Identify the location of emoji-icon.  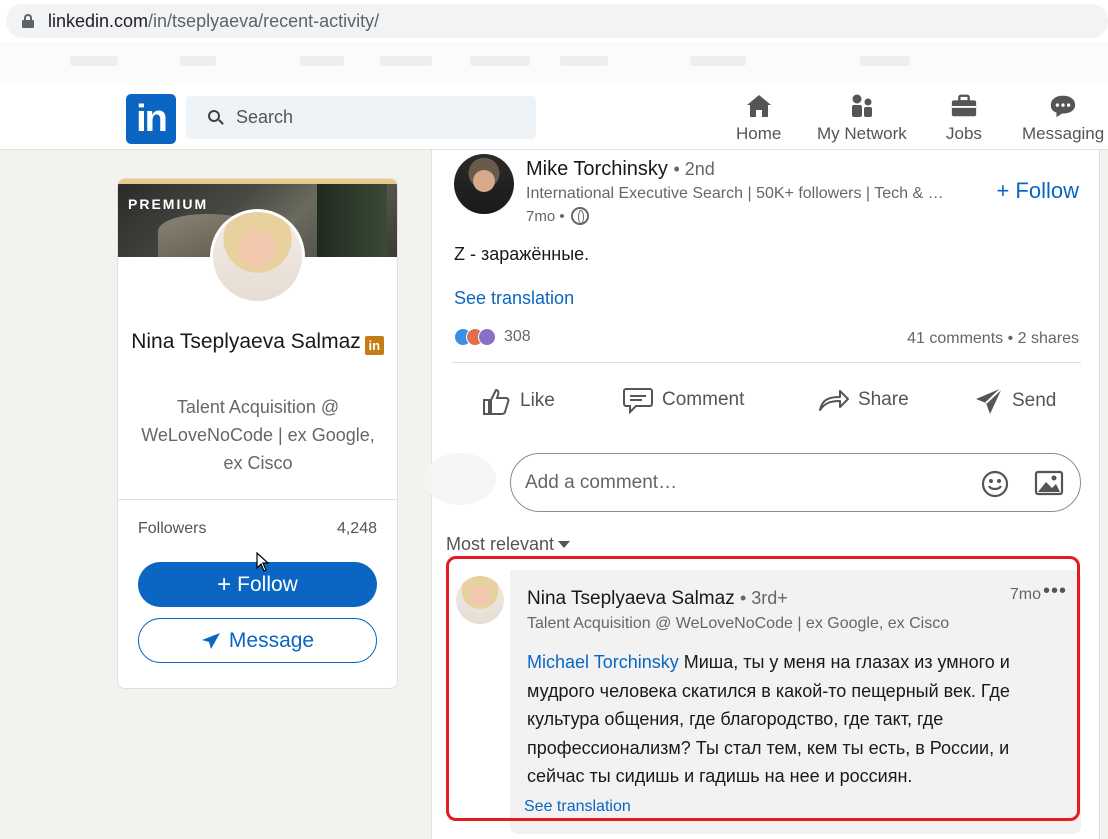
(995, 484).